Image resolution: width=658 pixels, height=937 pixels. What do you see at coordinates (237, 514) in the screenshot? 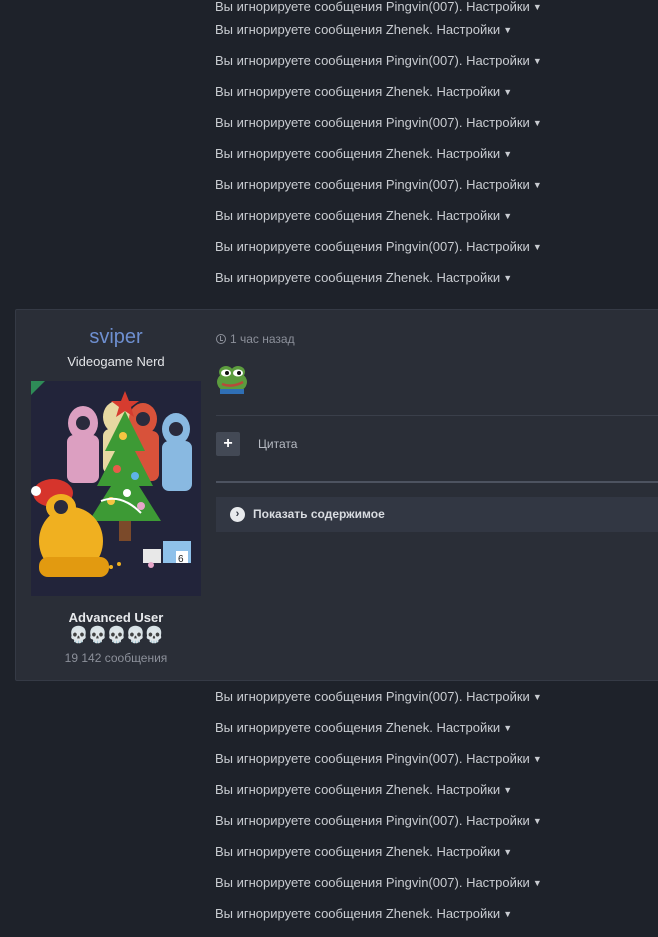
I see `chevron-right-icon: ›` at bounding box center [237, 514].